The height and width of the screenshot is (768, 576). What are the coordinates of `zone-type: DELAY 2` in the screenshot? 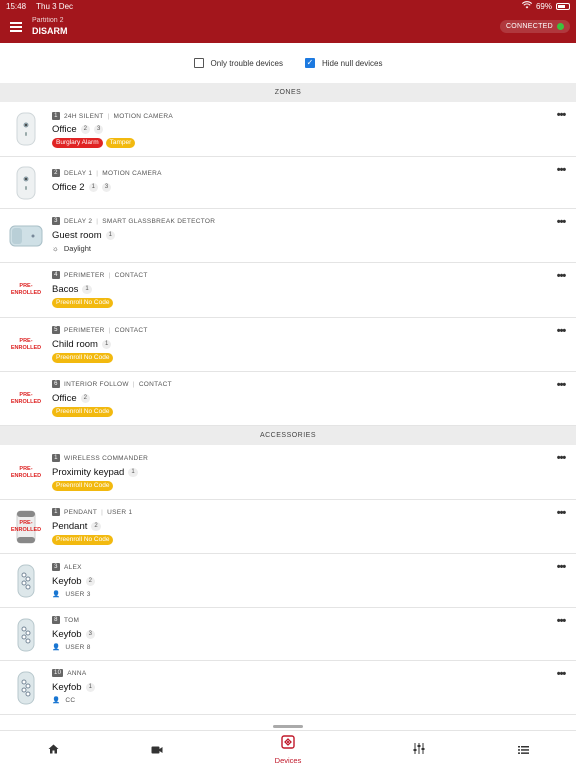 It's located at (78, 221).